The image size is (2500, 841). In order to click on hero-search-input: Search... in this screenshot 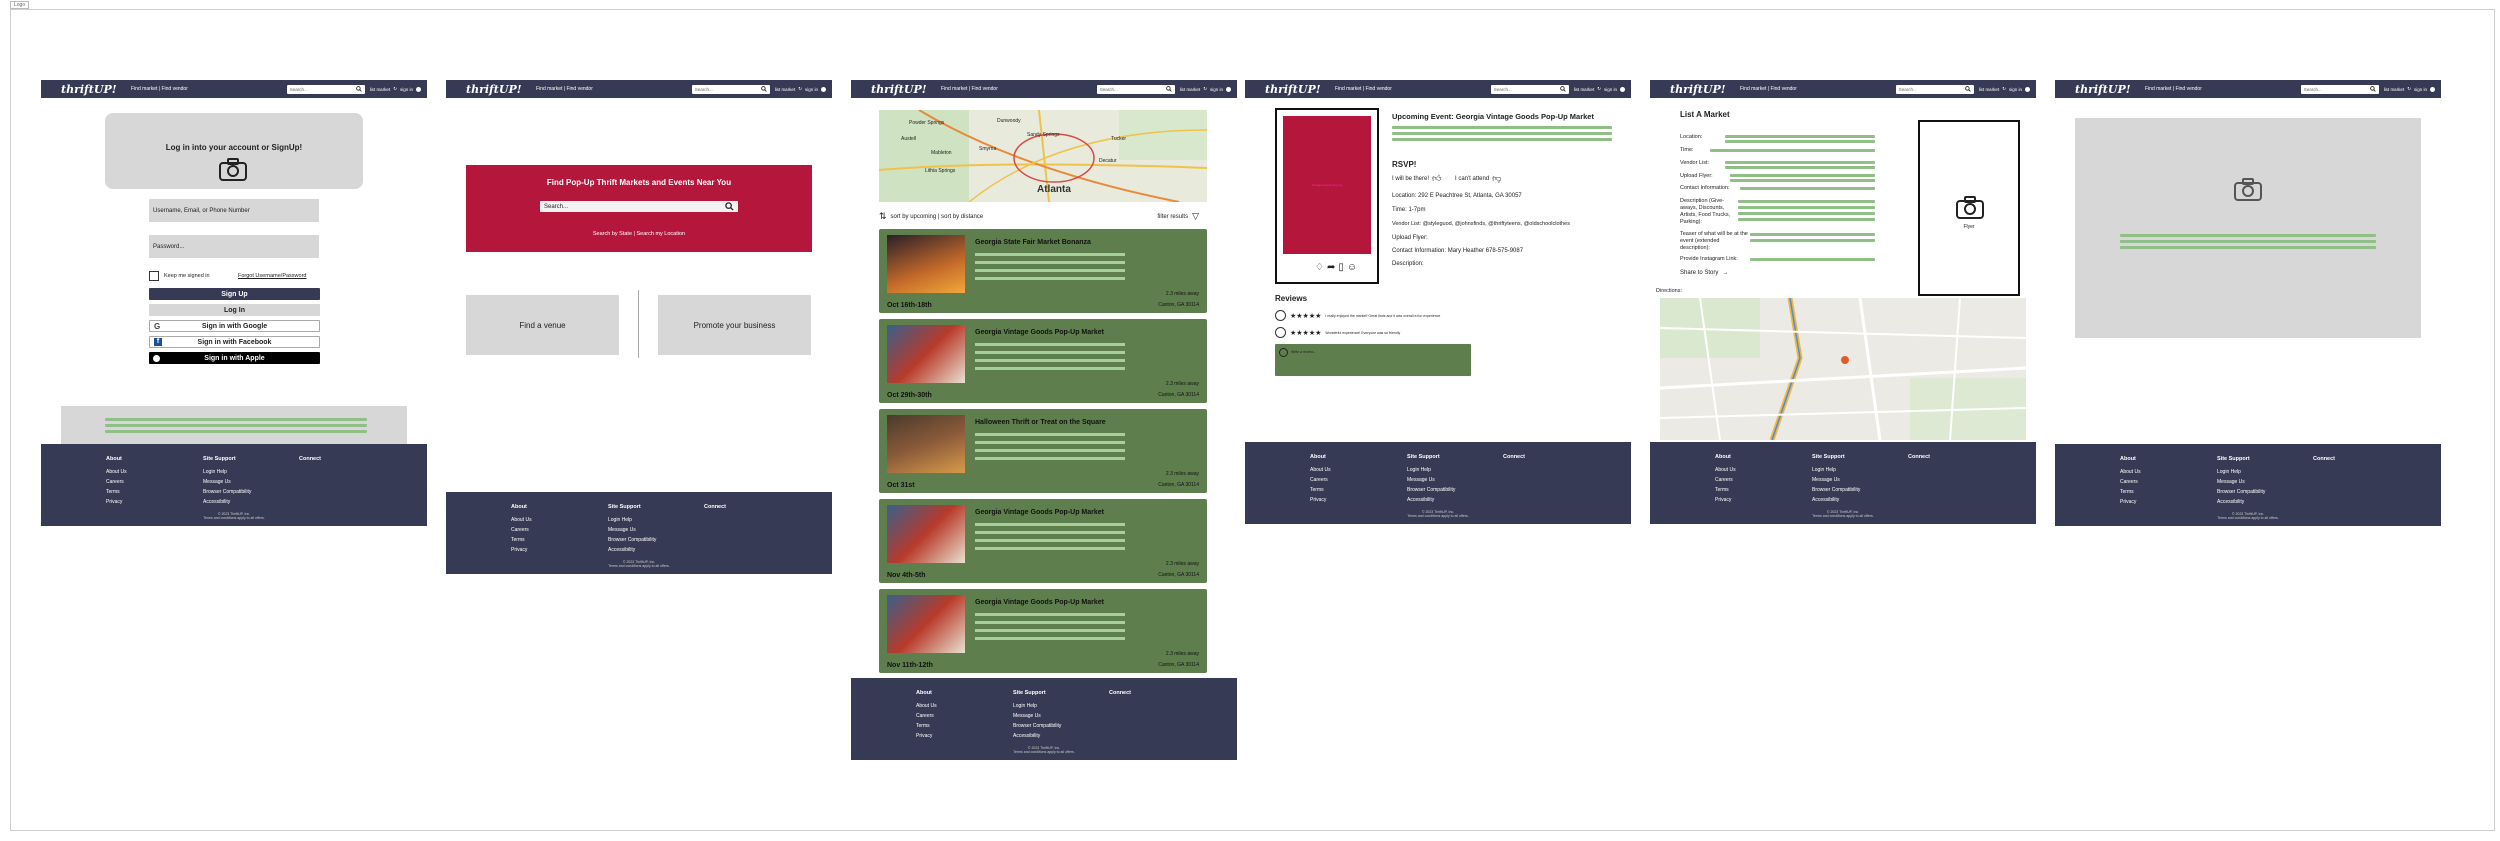, I will do `click(639, 206)`.